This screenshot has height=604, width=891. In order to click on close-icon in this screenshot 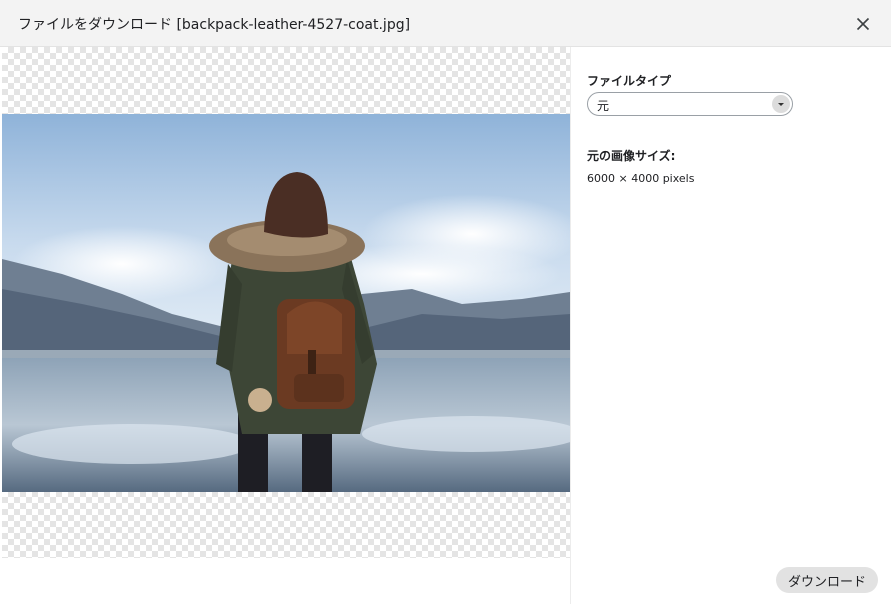, I will do `click(863, 24)`.